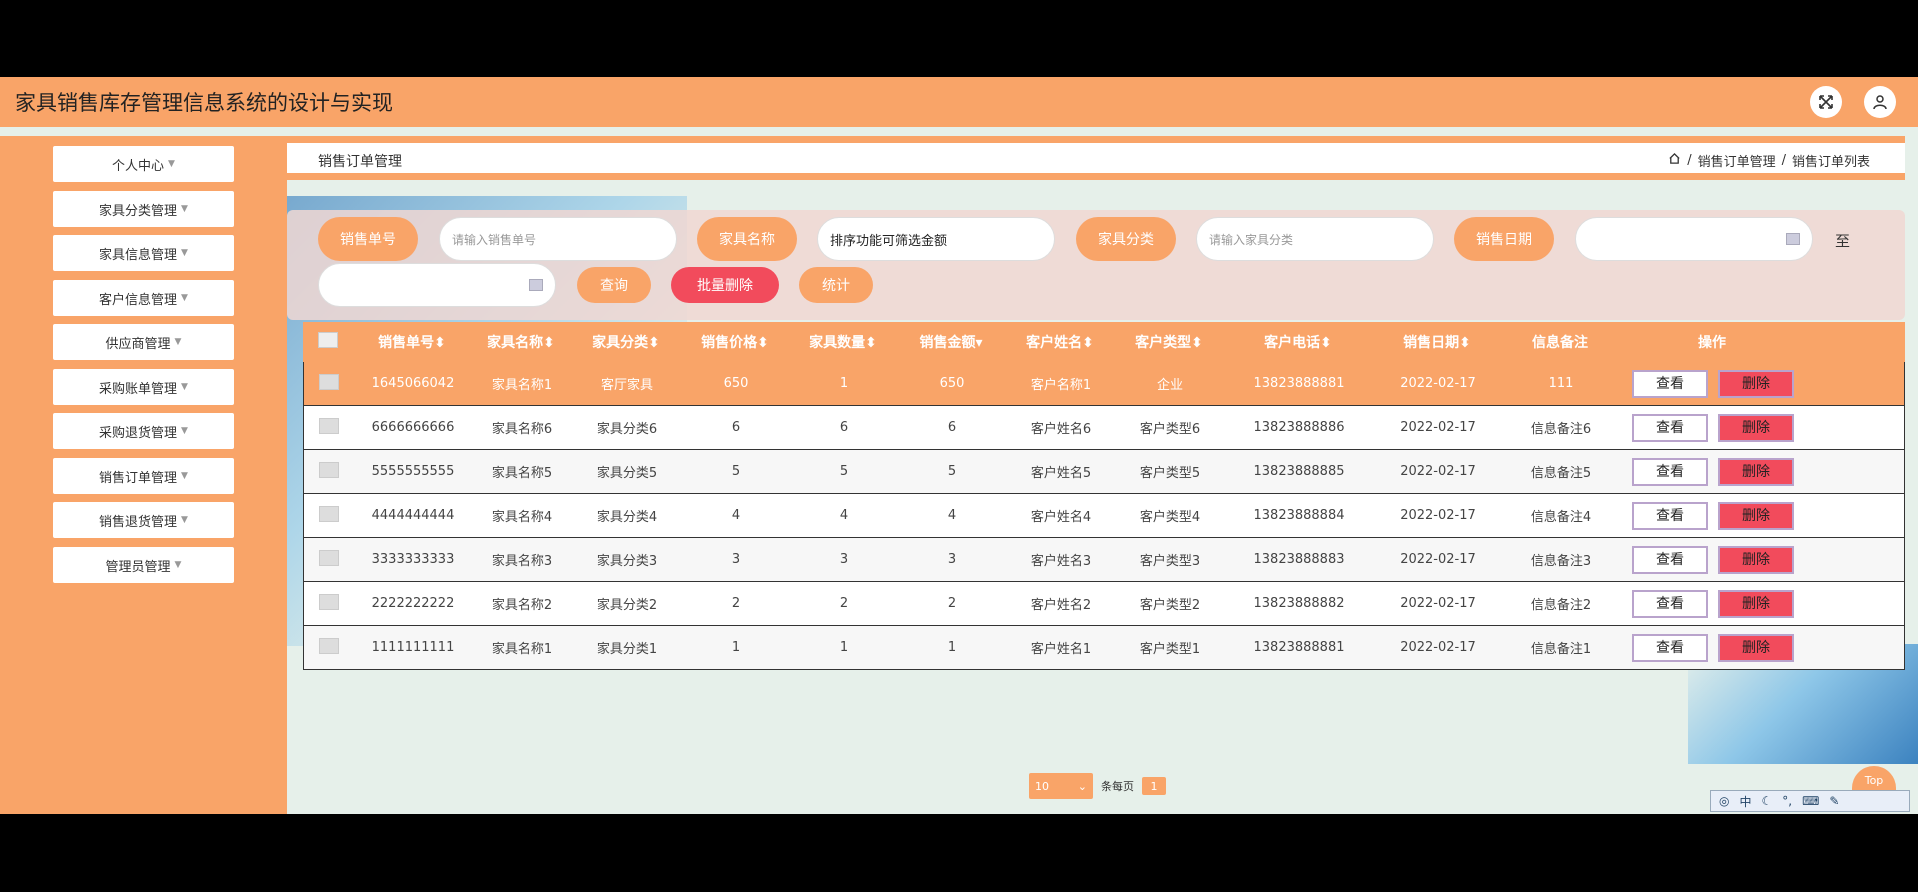 This screenshot has width=1918, height=892. I want to click on sidebar-item-furniture: 家具信息管理 ▼, so click(143, 253).